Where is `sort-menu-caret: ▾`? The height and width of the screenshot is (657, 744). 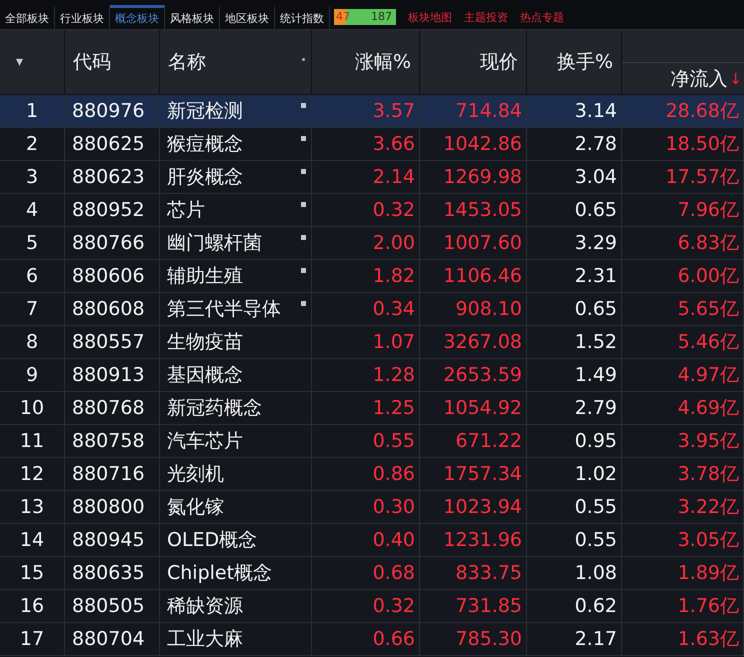 sort-menu-caret: ▾ is located at coordinates (20, 62).